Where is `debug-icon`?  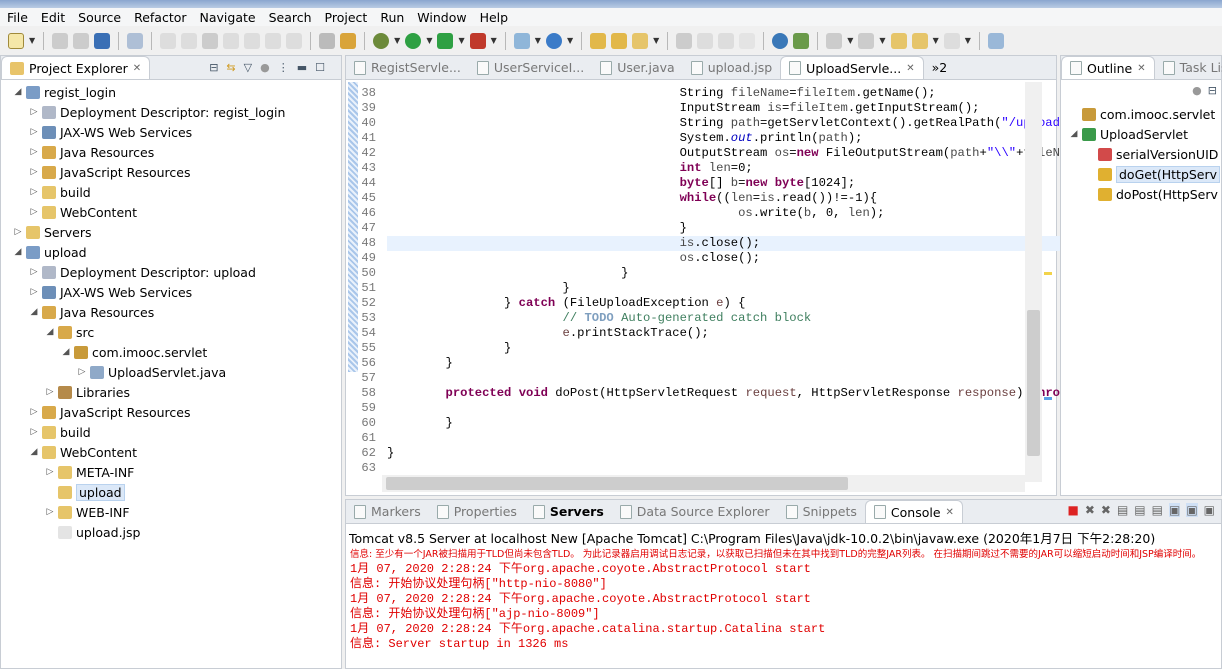
debug-icon is located at coordinates (381, 40).